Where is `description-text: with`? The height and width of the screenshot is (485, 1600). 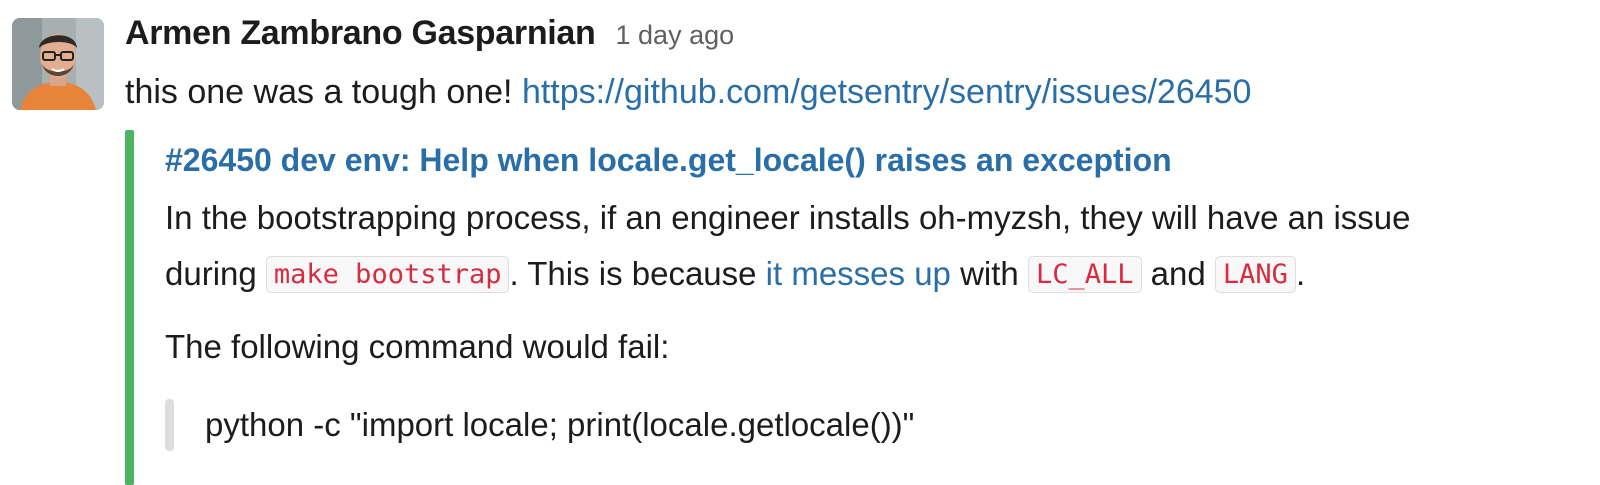
description-text: with is located at coordinates (989, 273).